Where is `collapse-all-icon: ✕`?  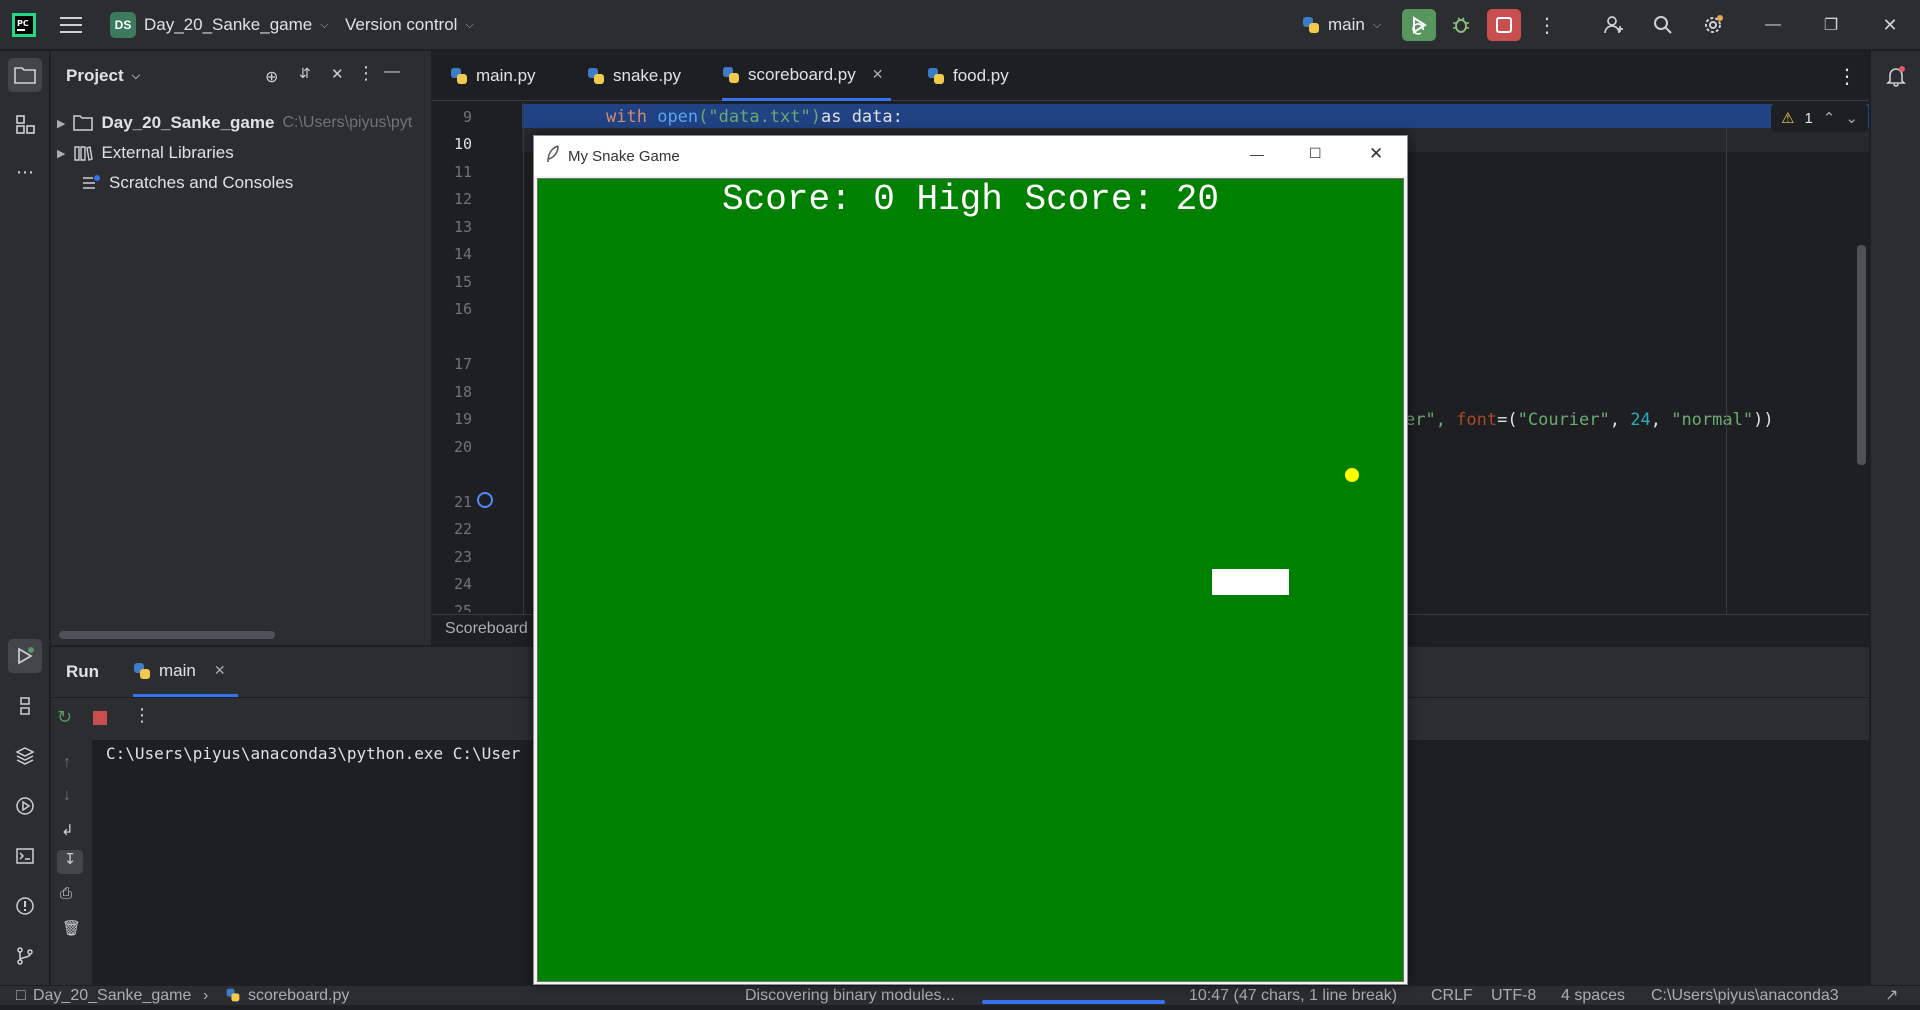 collapse-all-icon: ✕ is located at coordinates (337, 74).